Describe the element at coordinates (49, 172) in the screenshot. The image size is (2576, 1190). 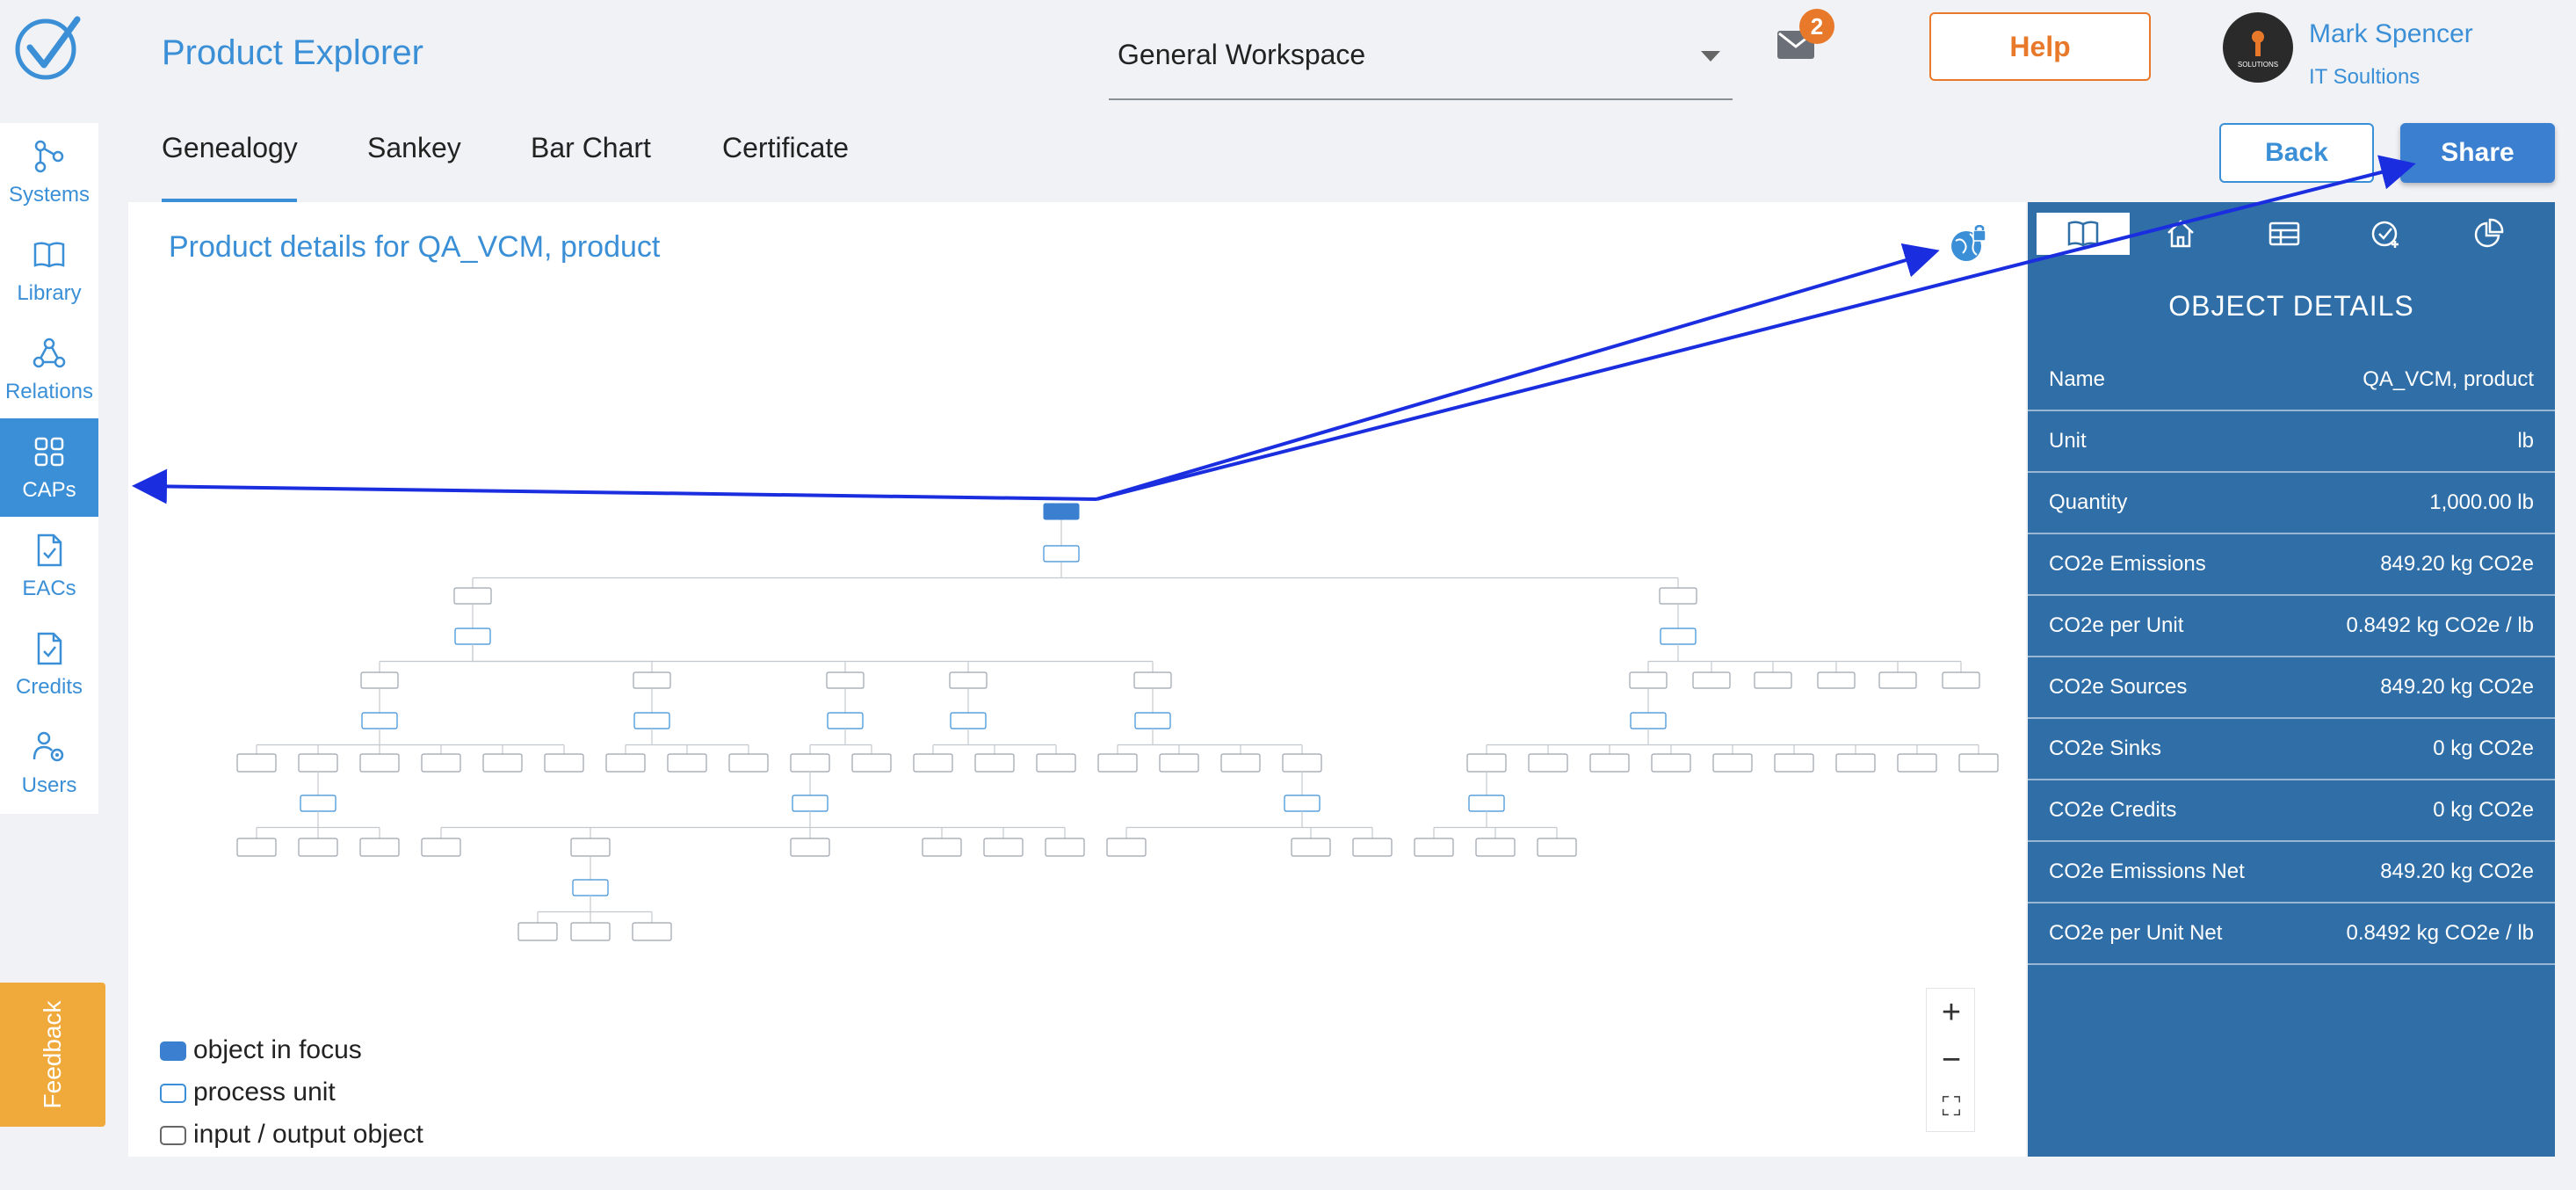
I see `sidebar-item-systems: Systems` at that location.